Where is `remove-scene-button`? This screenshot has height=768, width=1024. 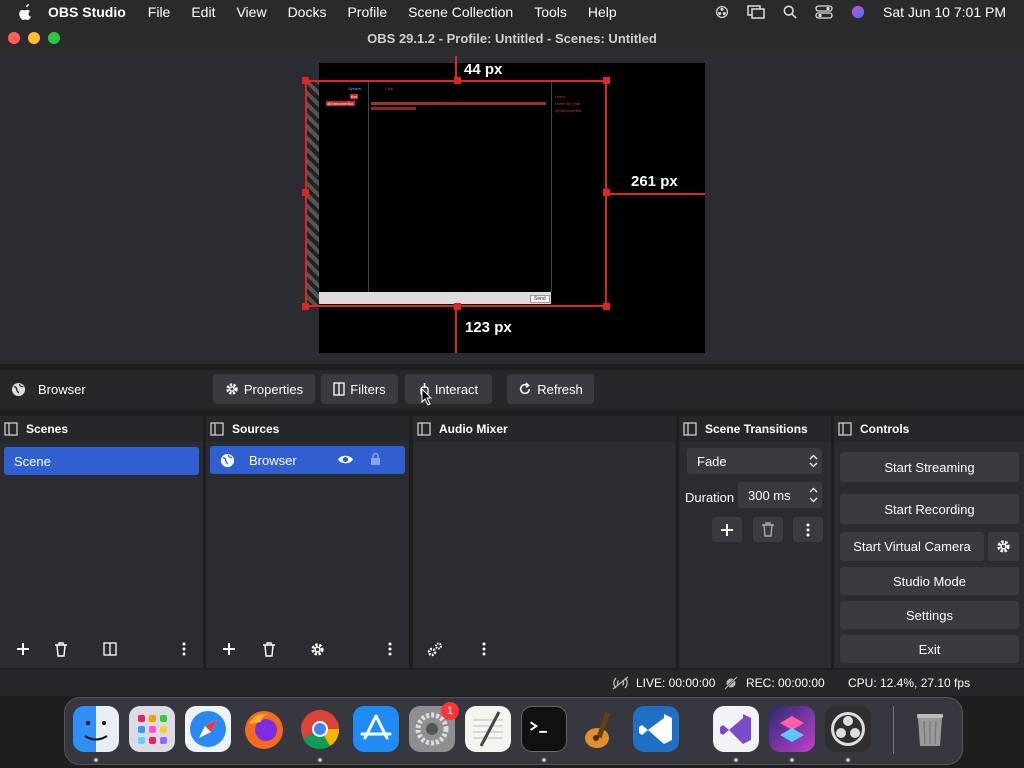
remove-scene-button is located at coordinates (61, 649).